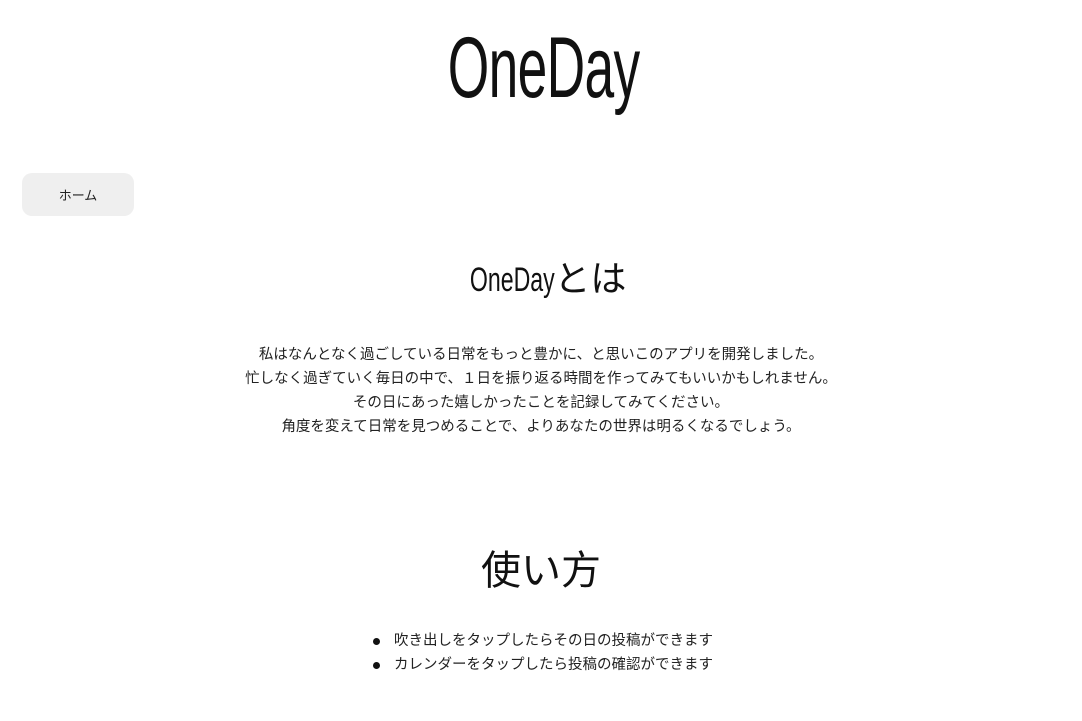 The width and height of the screenshot is (1082, 721). Describe the element at coordinates (543, 68) in the screenshot. I see `app-logo: OneDay` at that location.